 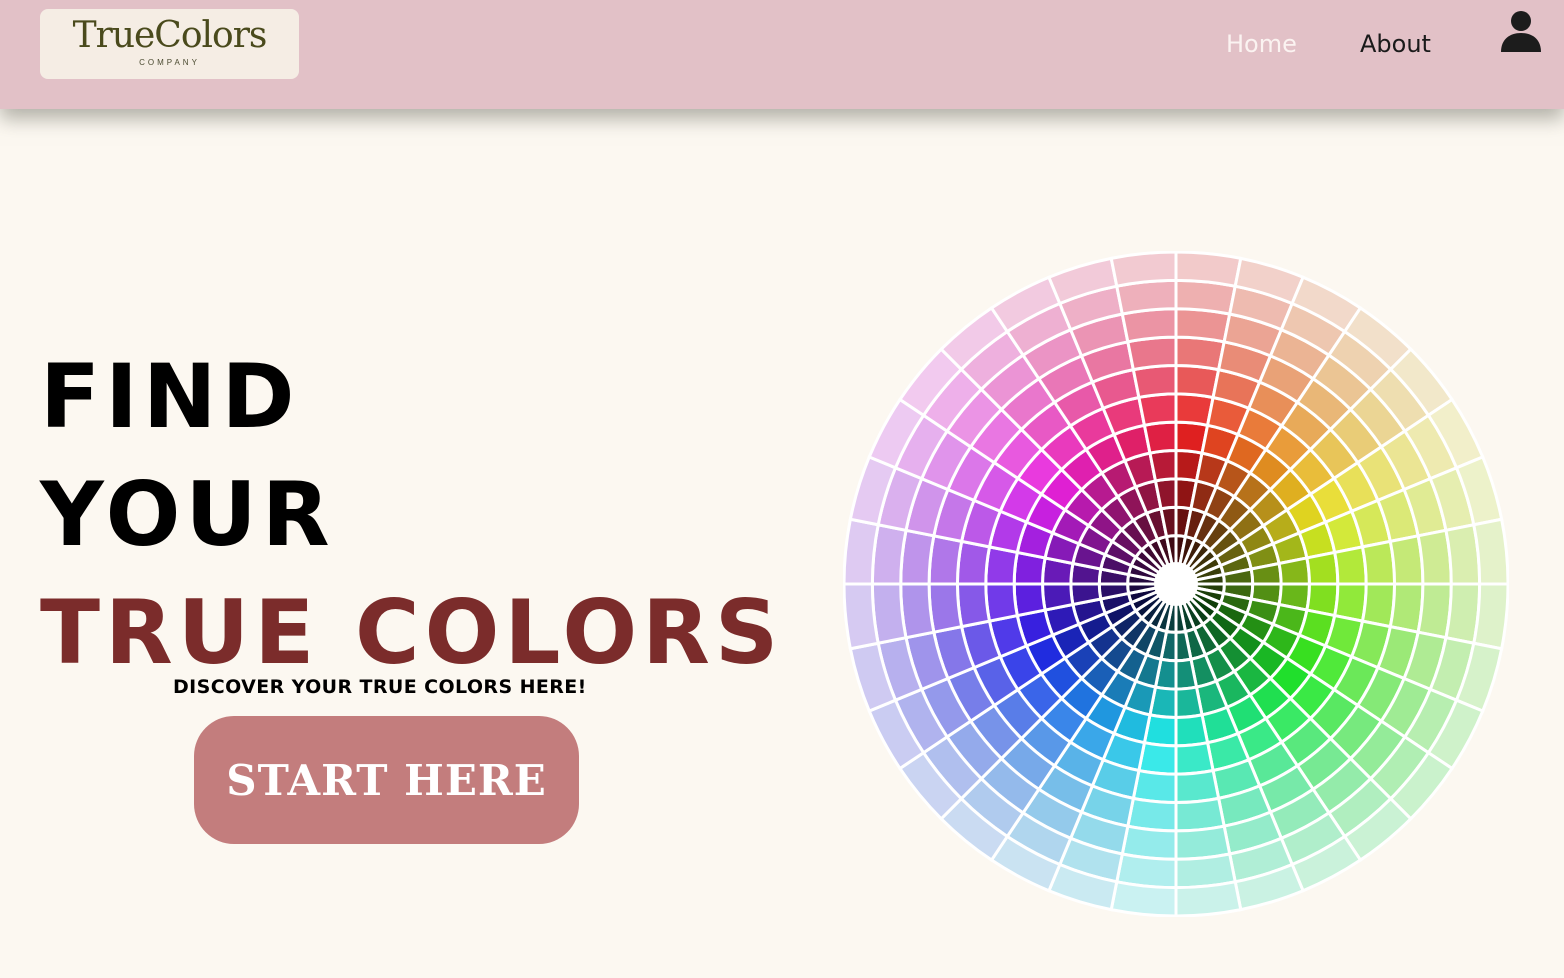 What do you see at coordinates (380, 687) in the screenshot?
I see `hero-subtitle: DISCOVER YOUR TRUE COLORS HERE!` at bounding box center [380, 687].